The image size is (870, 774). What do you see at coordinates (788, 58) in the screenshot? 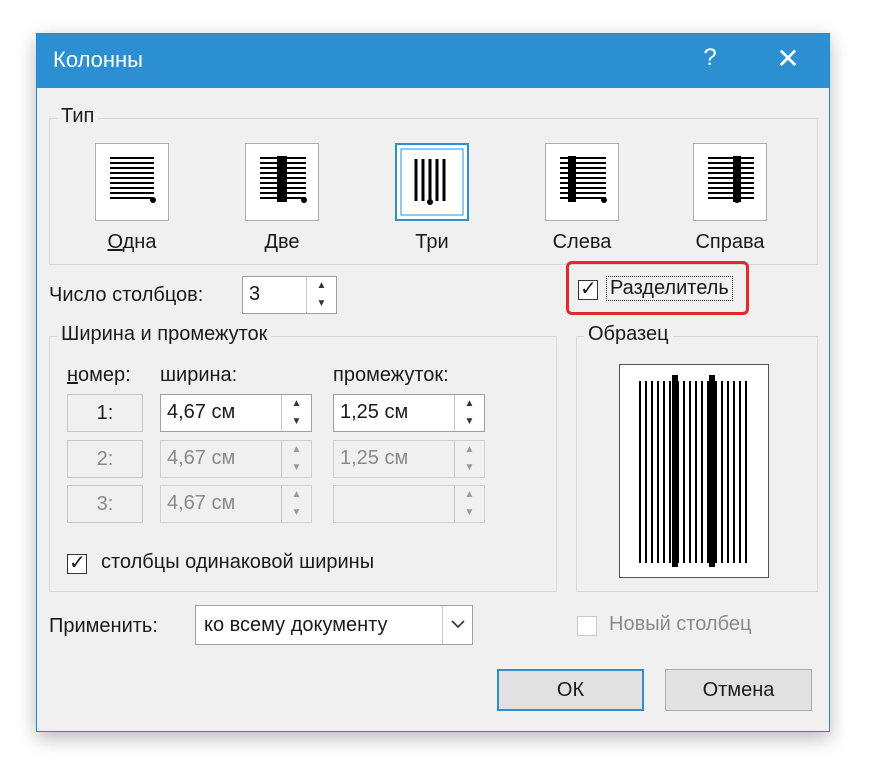
I see `close-button: ✕` at bounding box center [788, 58].